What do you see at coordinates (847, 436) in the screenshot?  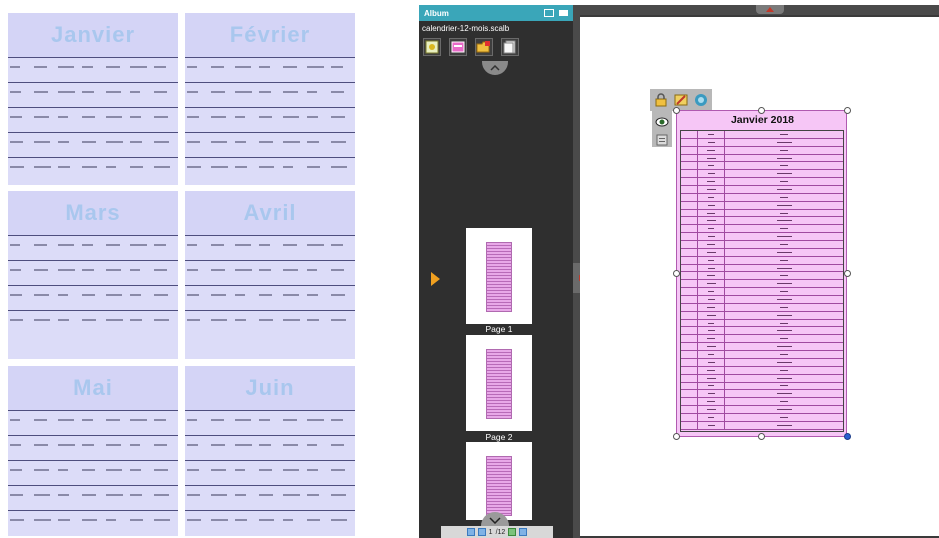 I see `resize-handle-bottom-right` at bounding box center [847, 436].